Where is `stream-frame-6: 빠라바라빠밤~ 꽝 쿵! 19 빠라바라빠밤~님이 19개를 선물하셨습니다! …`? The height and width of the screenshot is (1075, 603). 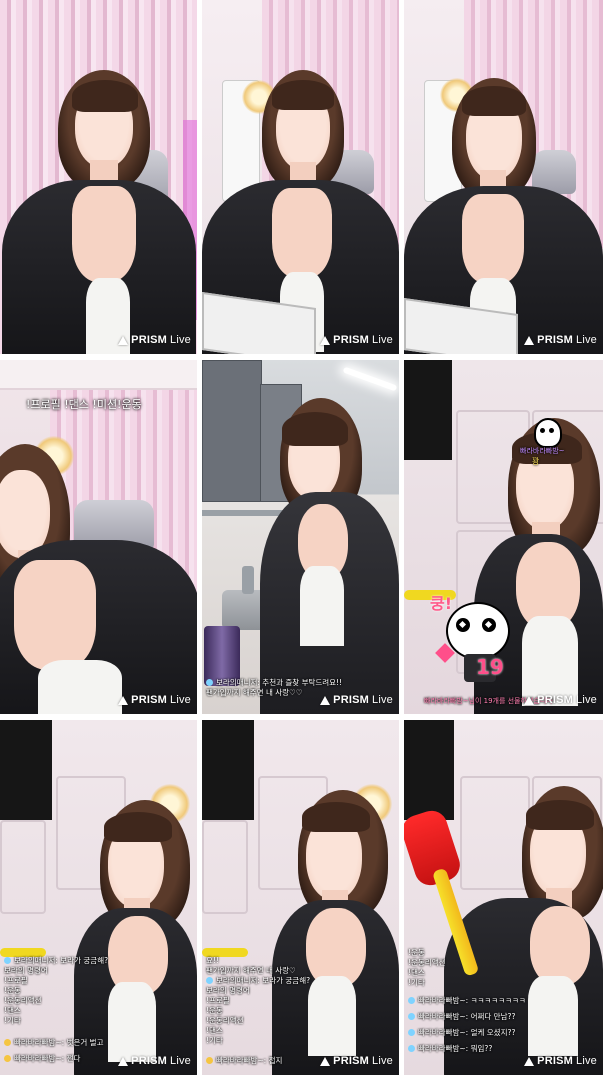
stream-frame-6: 빠라바라빠밤~ 꽝 쿵! 19 빠라바라빠밤~님이 19개를 선물하셨습니다! … is located at coordinates (503, 537).